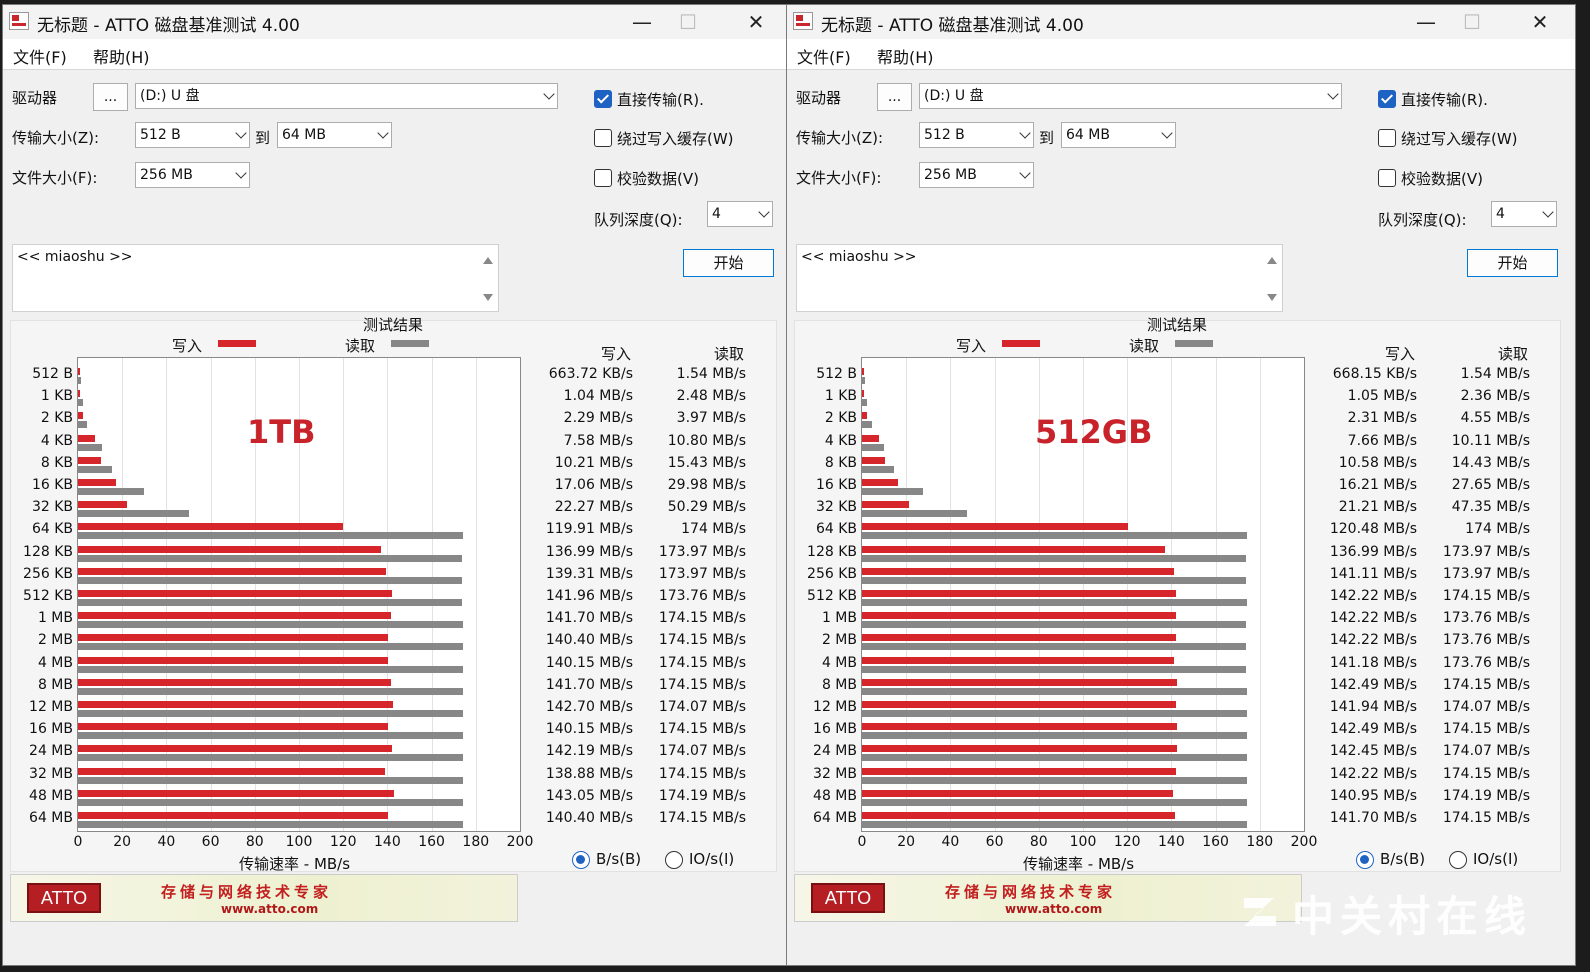 The width and height of the screenshot is (1590, 972). Describe the element at coordinates (1260, 594) in the screenshot. I see `gridline` at that location.